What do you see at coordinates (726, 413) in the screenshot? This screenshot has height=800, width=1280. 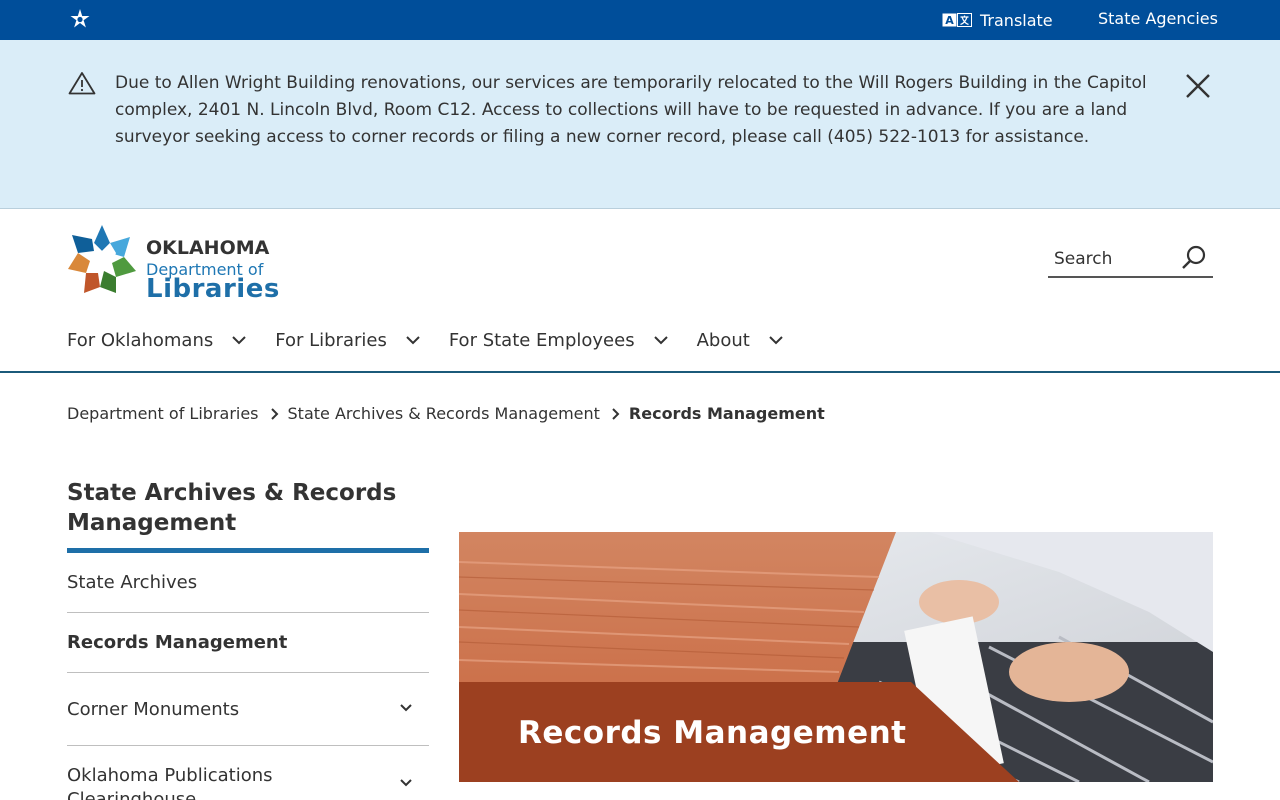 I see `breadcrumb-current: Records Management` at bounding box center [726, 413].